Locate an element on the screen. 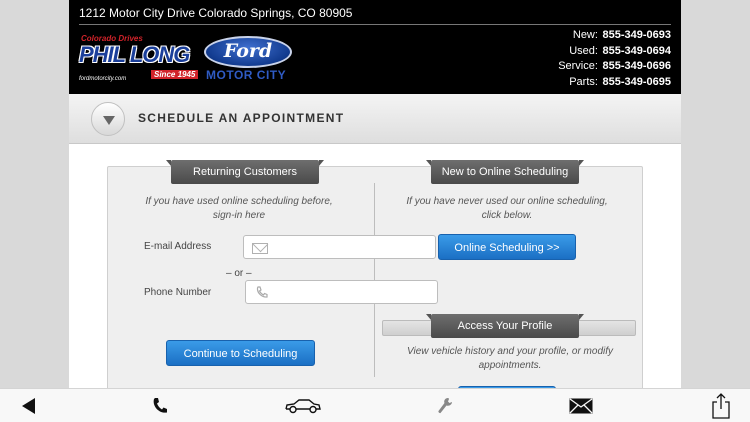 The image size is (750, 422). phone-number: 855-349-0696 is located at coordinates (636, 66).